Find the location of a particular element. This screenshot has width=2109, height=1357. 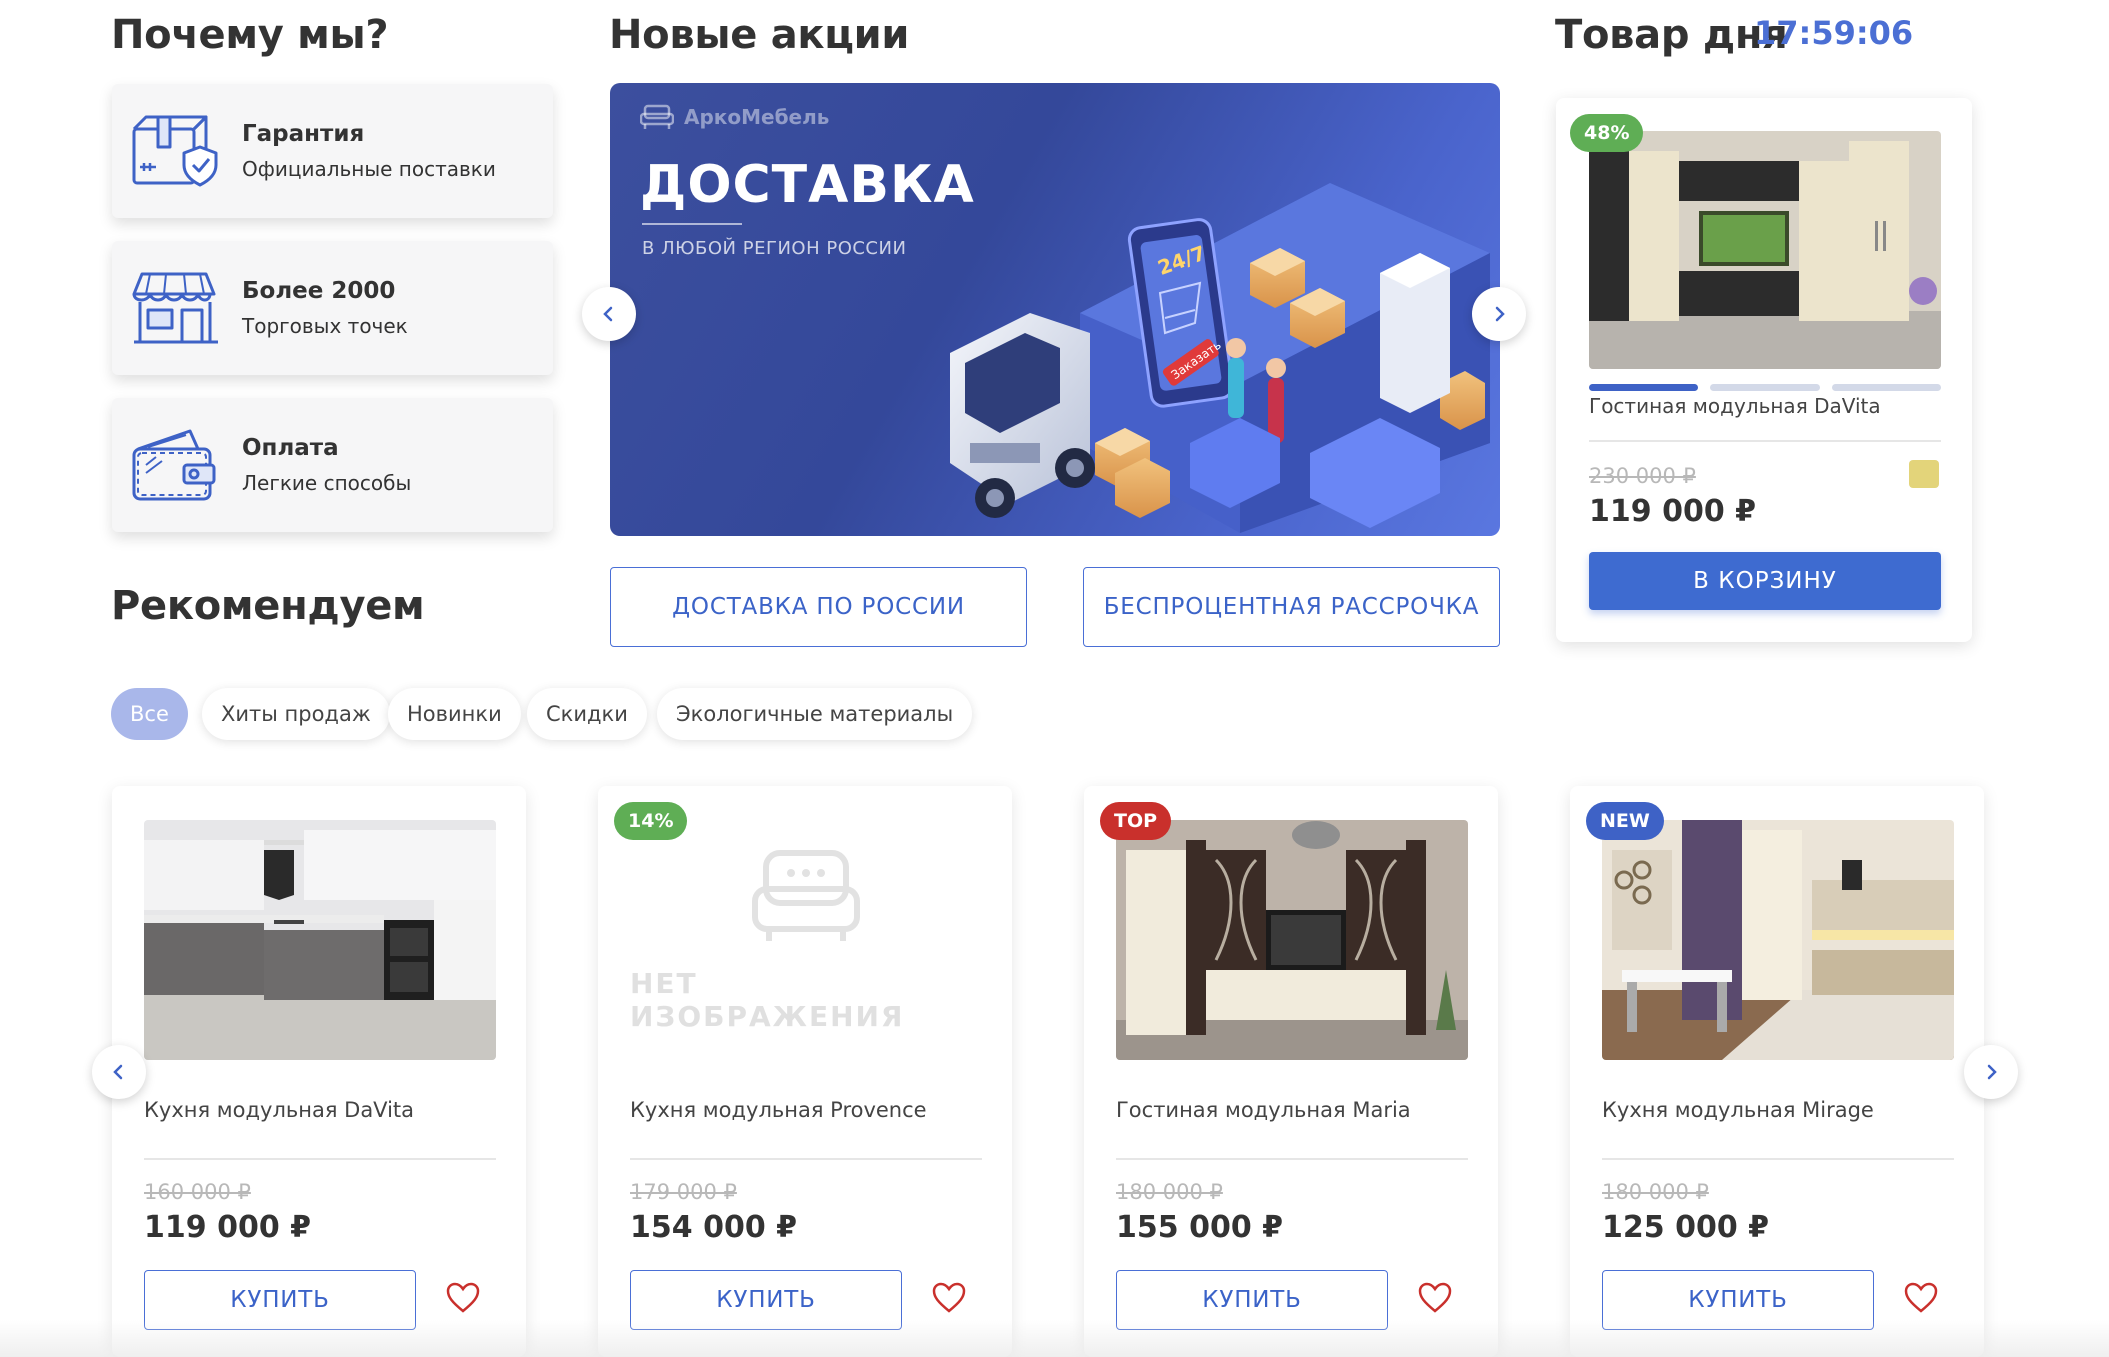

dot-active is located at coordinates (1644, 387).